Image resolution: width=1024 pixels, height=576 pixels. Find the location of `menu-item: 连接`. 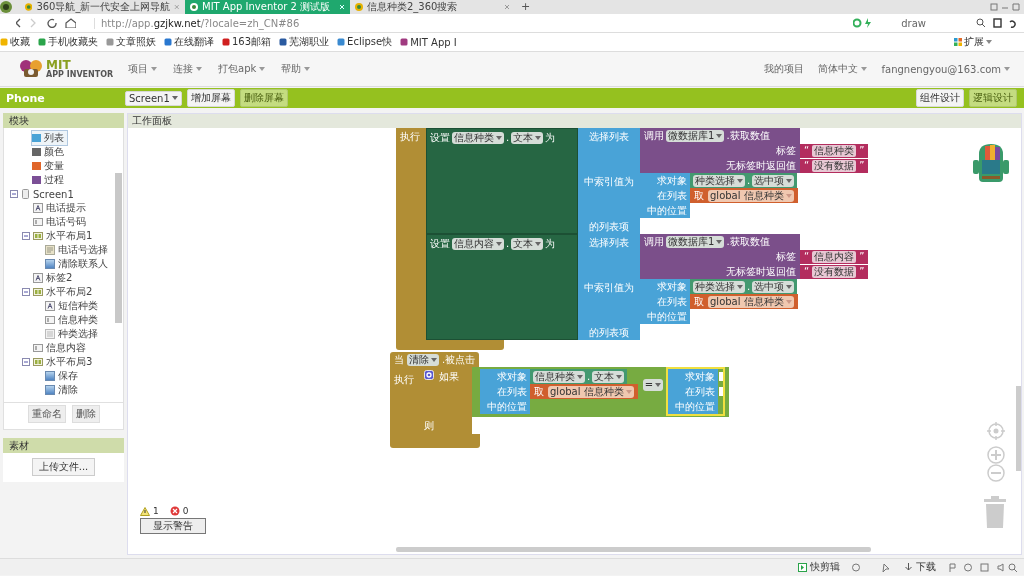

menu-item: 连接 is located at coordinates (187, 69).